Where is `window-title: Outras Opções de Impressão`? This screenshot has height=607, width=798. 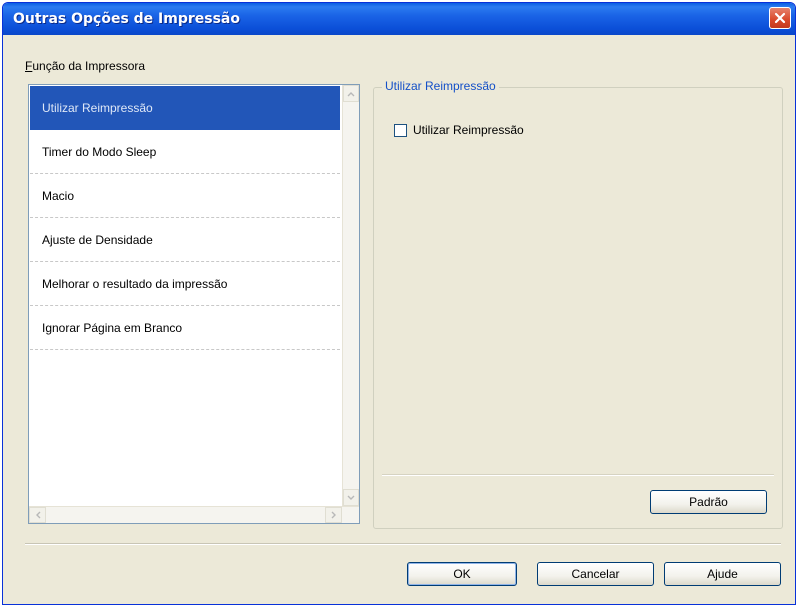
window-title: Outras Opções de Impressão is located at coordinates (127, 19).